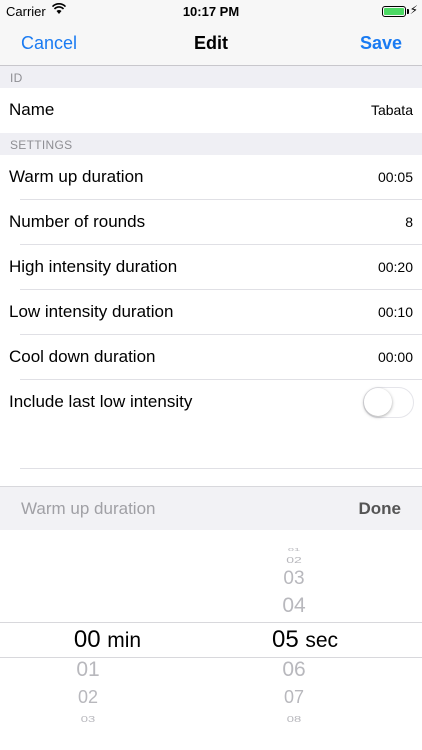 Image resolution: width=422 pixels, height=750 pixels. I want to click on picker-title: Warm up duration, so click(88, 508).